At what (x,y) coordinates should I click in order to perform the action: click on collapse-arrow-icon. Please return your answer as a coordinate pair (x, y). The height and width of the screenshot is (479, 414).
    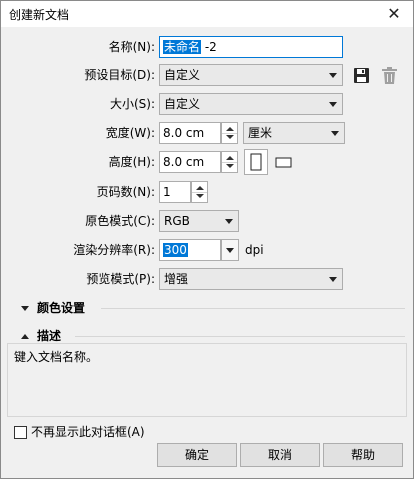
    Looking at the image, I should click on (25, 336).